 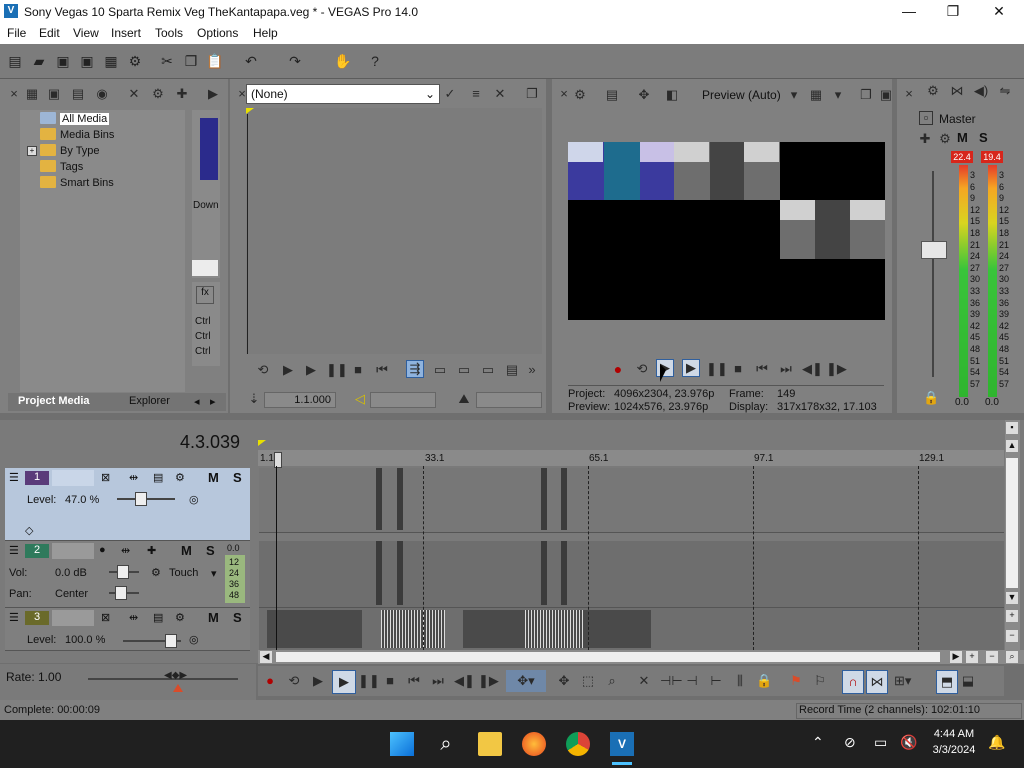 I want to click on get-media-icon: ▤, so click(x=78, y=94).